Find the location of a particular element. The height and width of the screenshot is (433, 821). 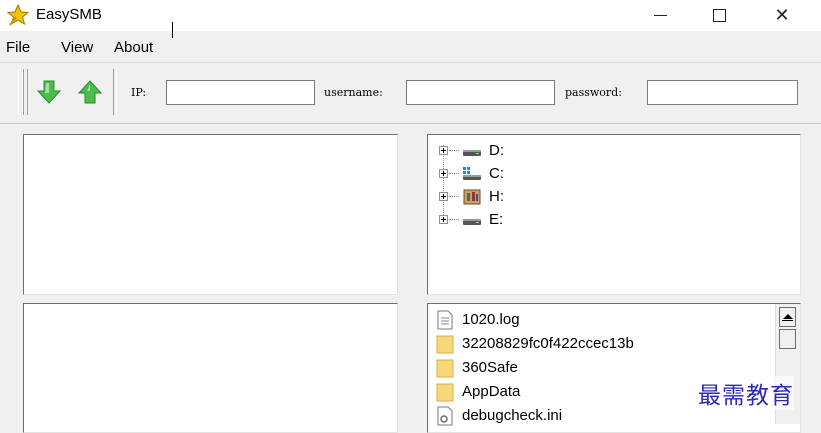

window-title: EasySMB is located at coordinates (69, 14).